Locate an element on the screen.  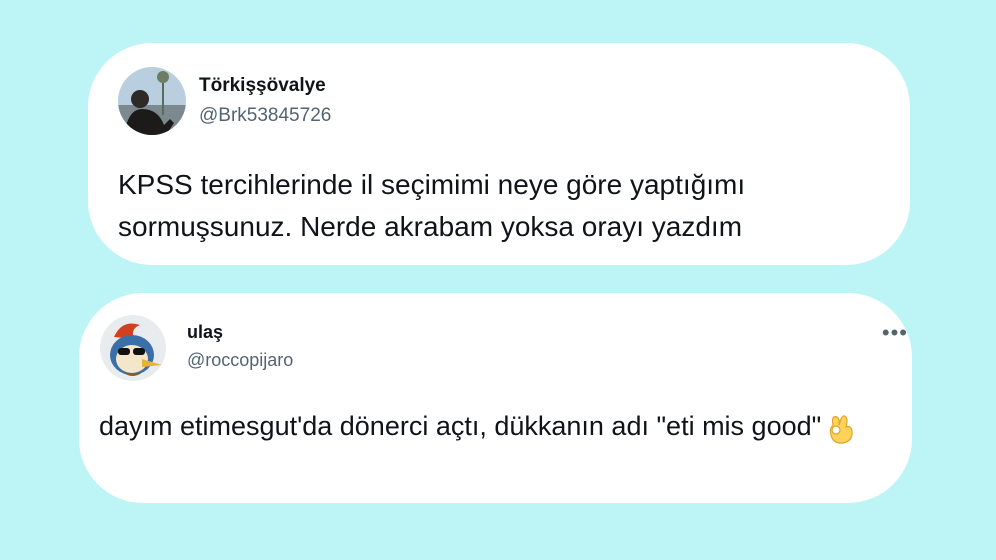
cartoon-woodpecker-avatar is located at coordinates (133, 348).